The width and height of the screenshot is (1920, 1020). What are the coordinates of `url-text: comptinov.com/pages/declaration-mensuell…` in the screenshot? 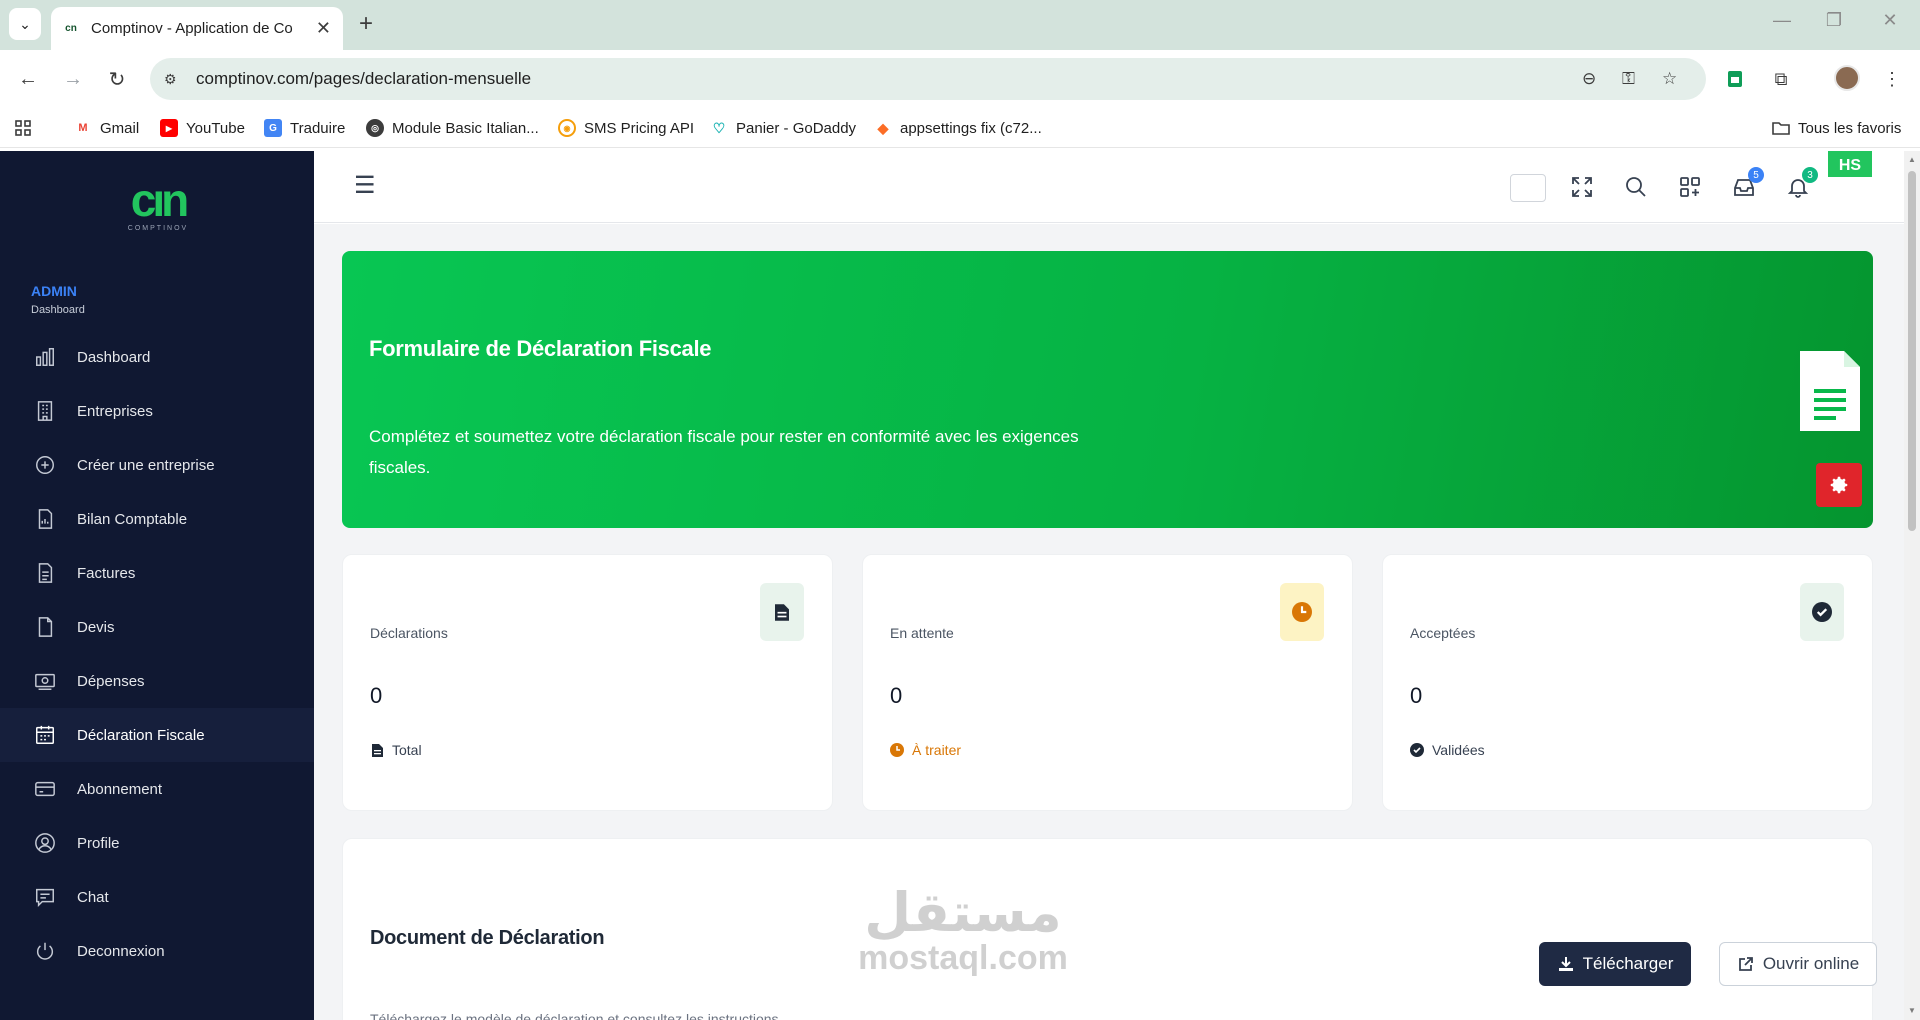 It's located at (363, 79).